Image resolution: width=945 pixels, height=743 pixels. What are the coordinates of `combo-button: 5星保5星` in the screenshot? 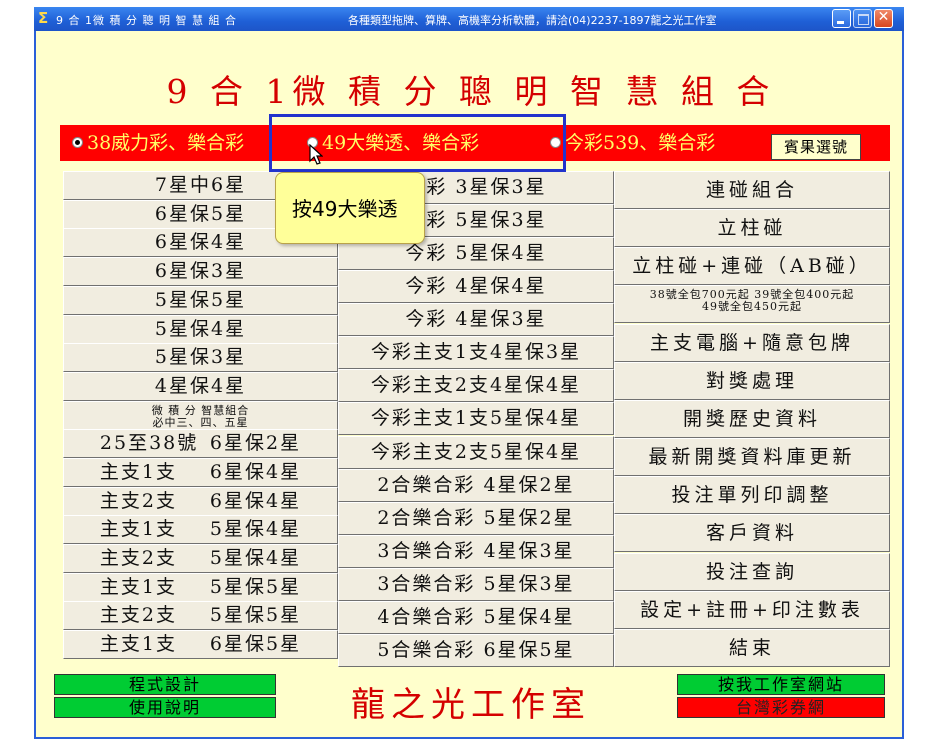 It's located at (200, 300).